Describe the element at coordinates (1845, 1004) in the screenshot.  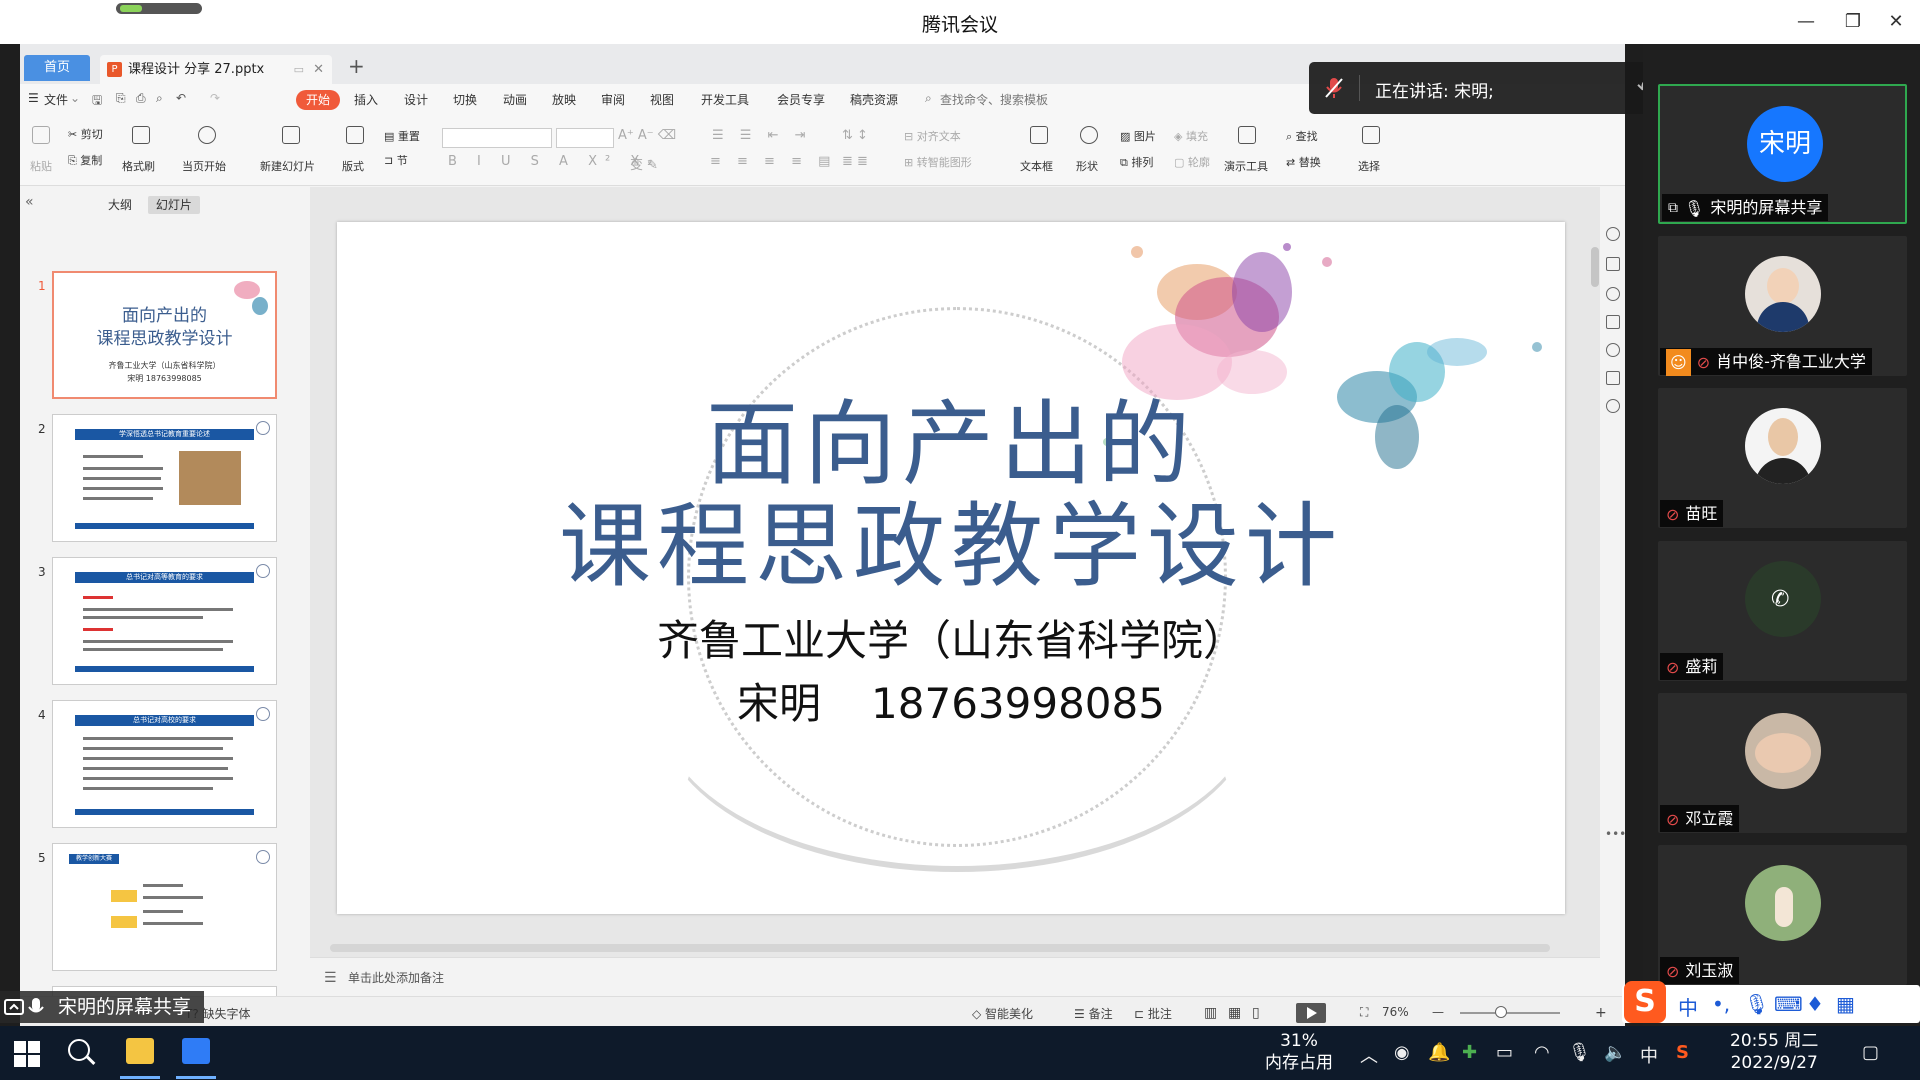
I see `toolbox-icon: ▦` at that location.